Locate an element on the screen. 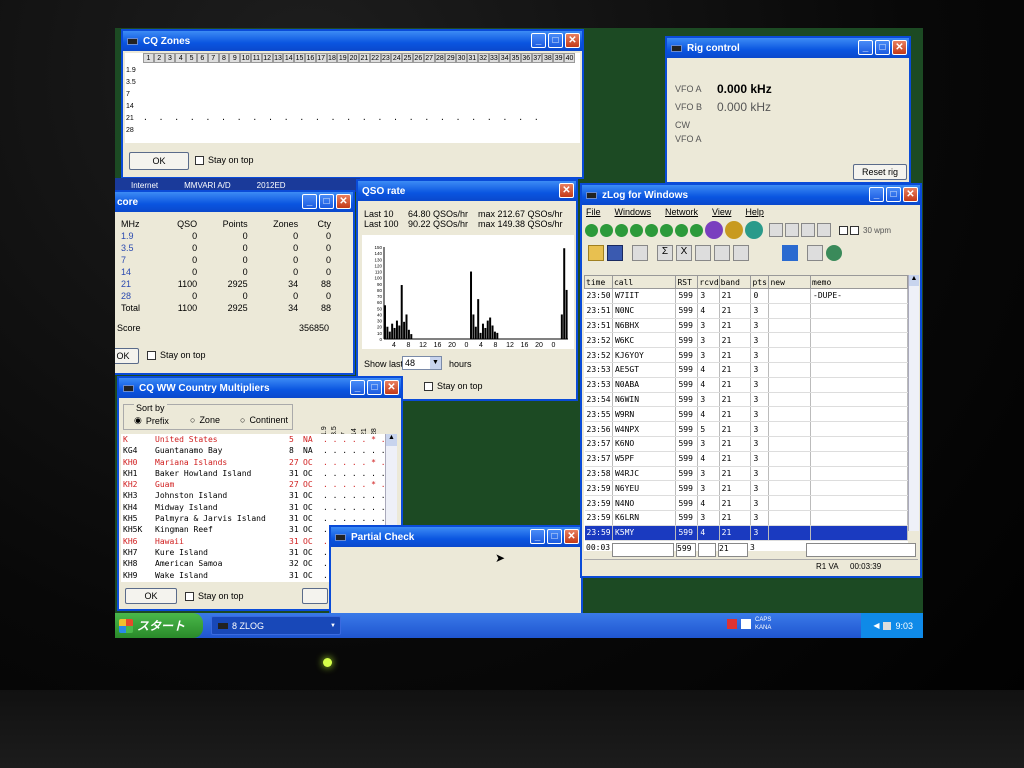 This screenshot has width=1024, height=768. log-row: 23:51 N6BHX 599 3 21 3 is located at coordinates (746, 326).